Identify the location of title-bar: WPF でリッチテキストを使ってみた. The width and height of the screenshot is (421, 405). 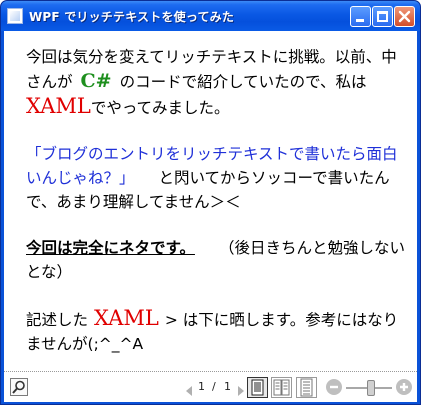
(210, 16).